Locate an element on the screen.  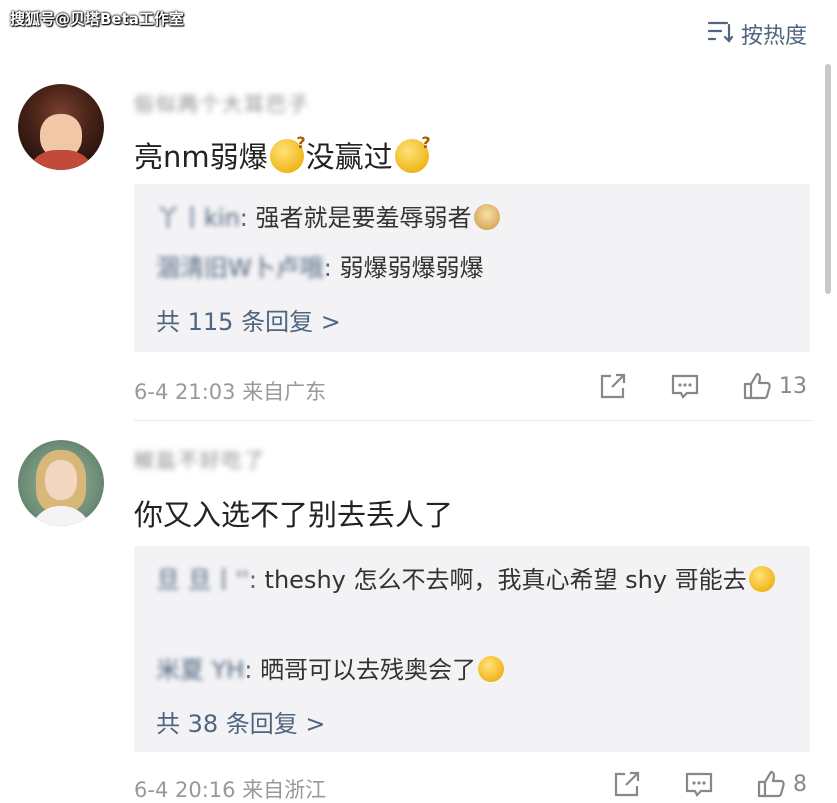
comment-actions: 13 is located at coordinates (682, 386).